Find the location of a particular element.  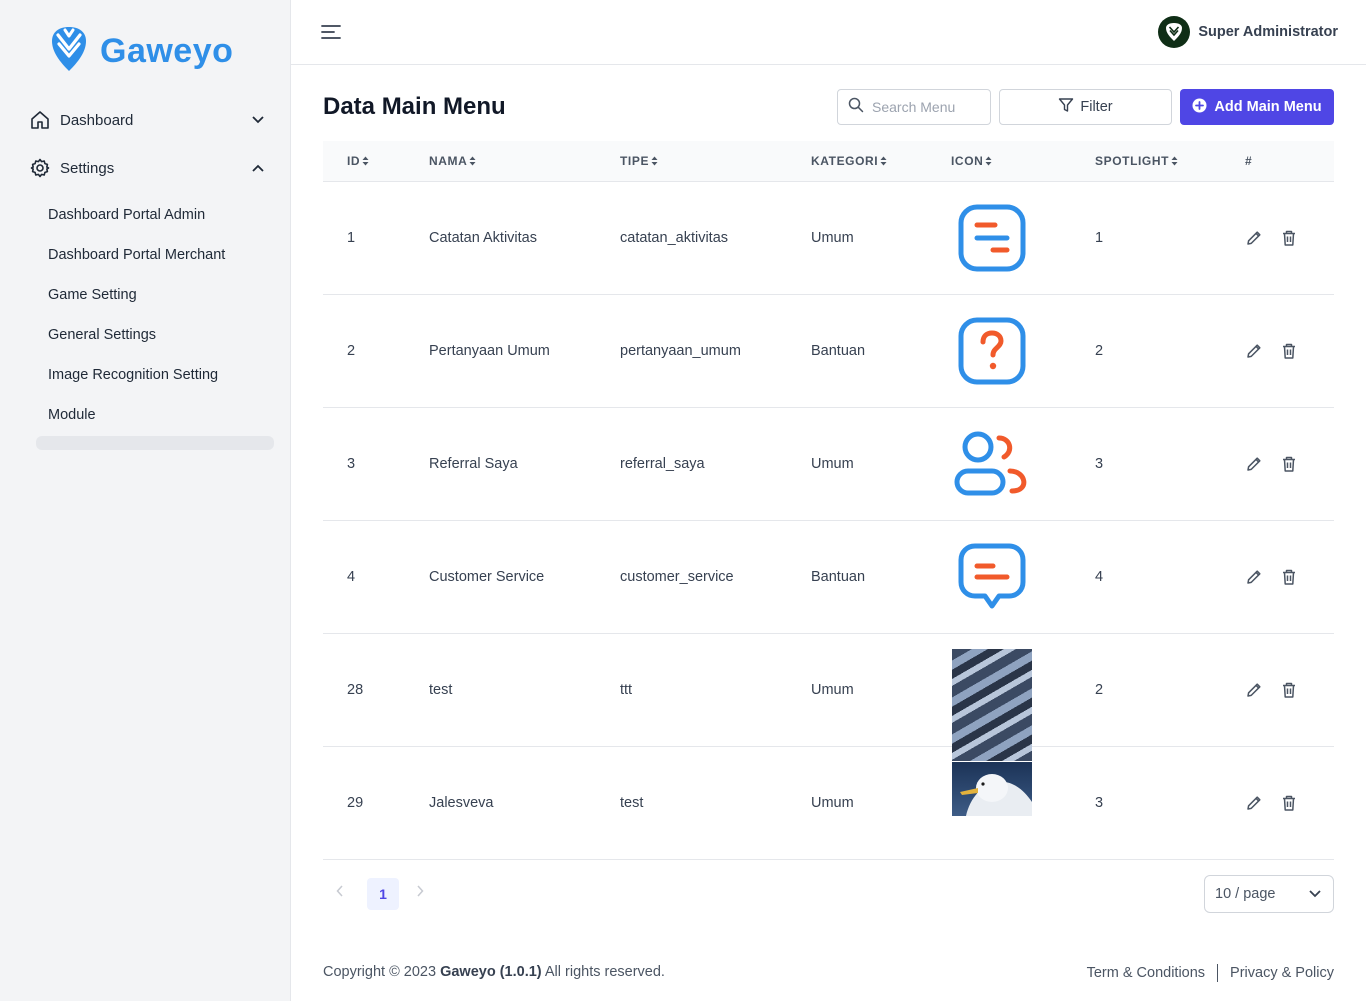

search-input is located at coordinates (927, 107).